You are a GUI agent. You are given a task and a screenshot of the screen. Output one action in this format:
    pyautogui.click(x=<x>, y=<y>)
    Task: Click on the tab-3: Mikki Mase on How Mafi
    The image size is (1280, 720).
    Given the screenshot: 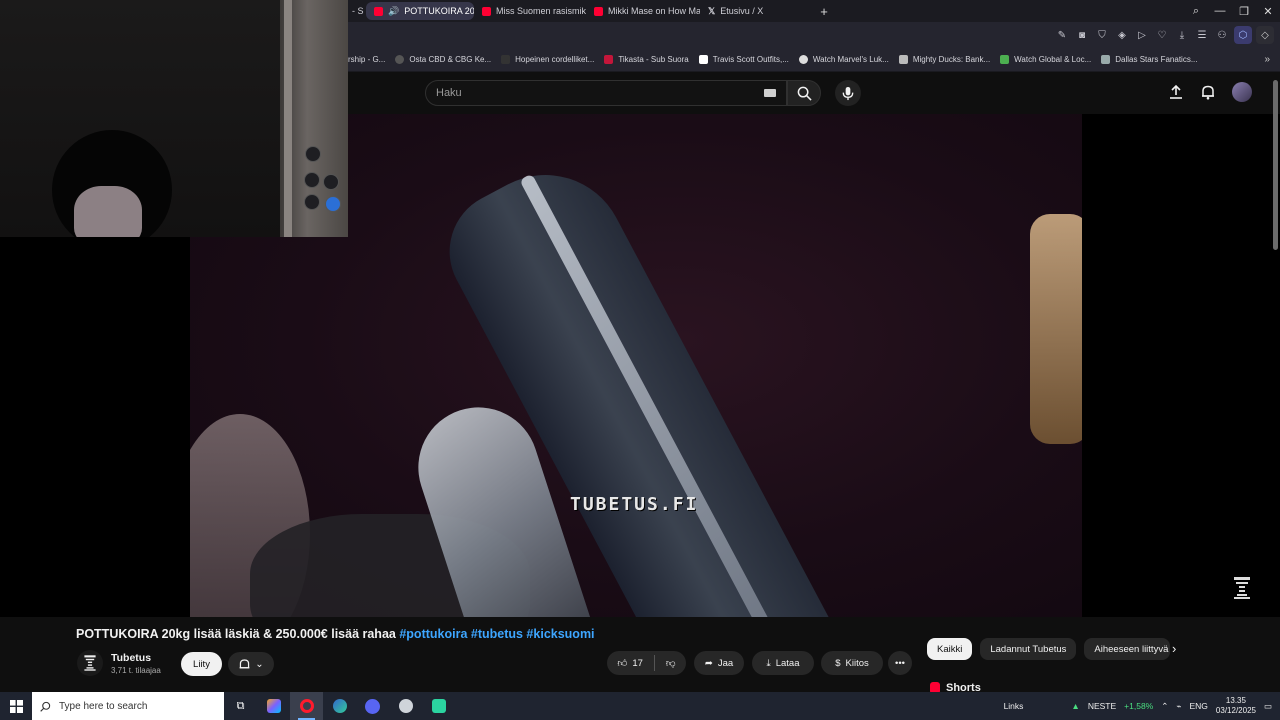 What is the action you would take?
    pyautogui.click(x=643, y=11)
    